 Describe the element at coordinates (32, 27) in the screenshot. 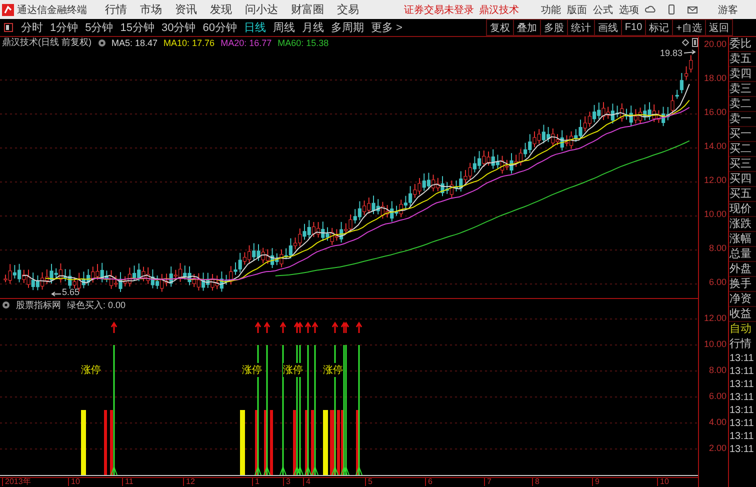

I see `period-tab: 分时` at that location.